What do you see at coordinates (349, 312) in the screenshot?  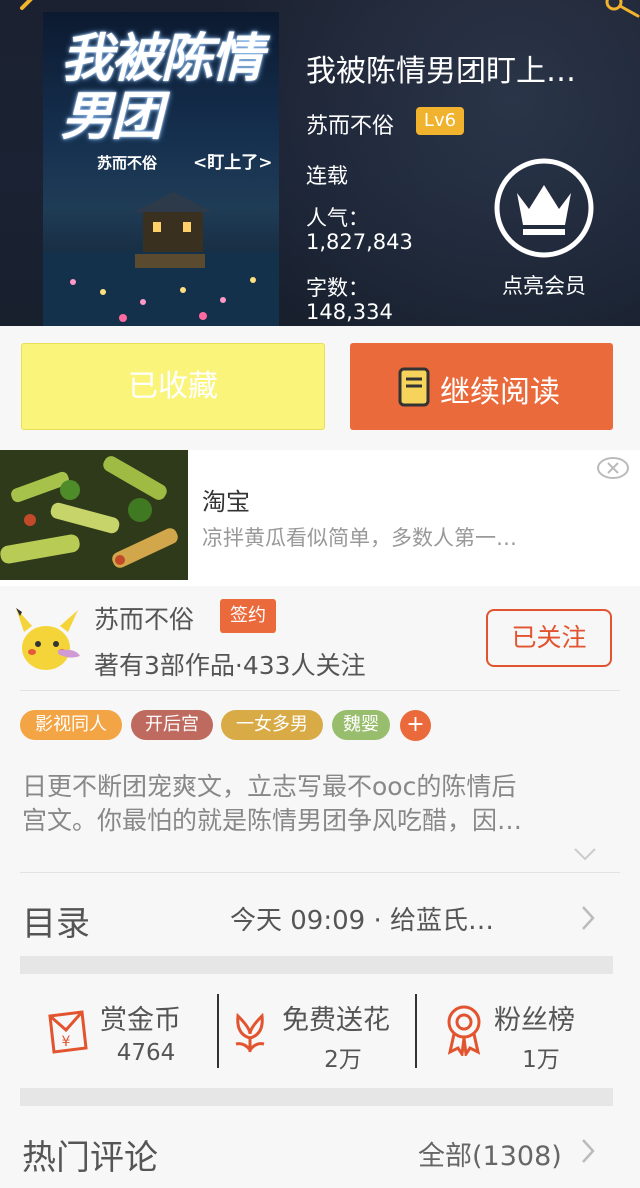 I see `wordcount-value: 148,334` at bounding box center [349, 312].